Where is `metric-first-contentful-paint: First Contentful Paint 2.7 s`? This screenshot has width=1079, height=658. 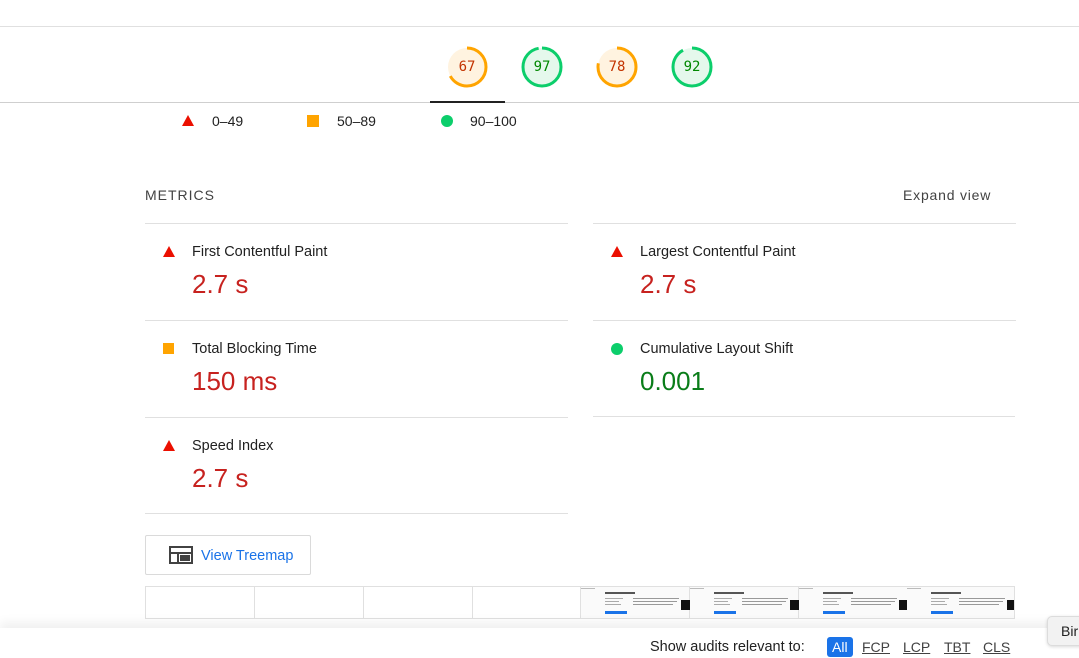 metric-first-contentful-paint: First Contentful Paint 2.7 s is located at coordinates (356, 271).